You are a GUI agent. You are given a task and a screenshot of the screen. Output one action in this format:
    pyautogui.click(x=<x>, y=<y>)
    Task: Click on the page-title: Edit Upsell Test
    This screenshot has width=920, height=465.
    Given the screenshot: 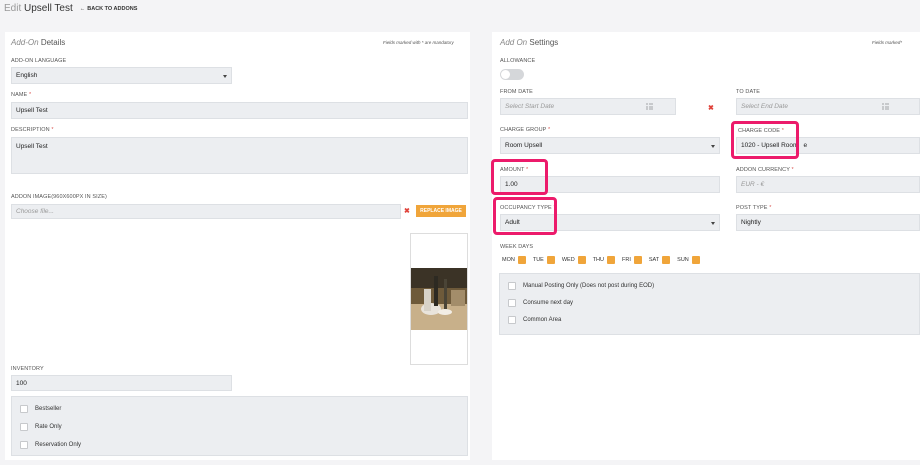 What is the action you would take?
    pyautogui.click(x=38, y=8)
    